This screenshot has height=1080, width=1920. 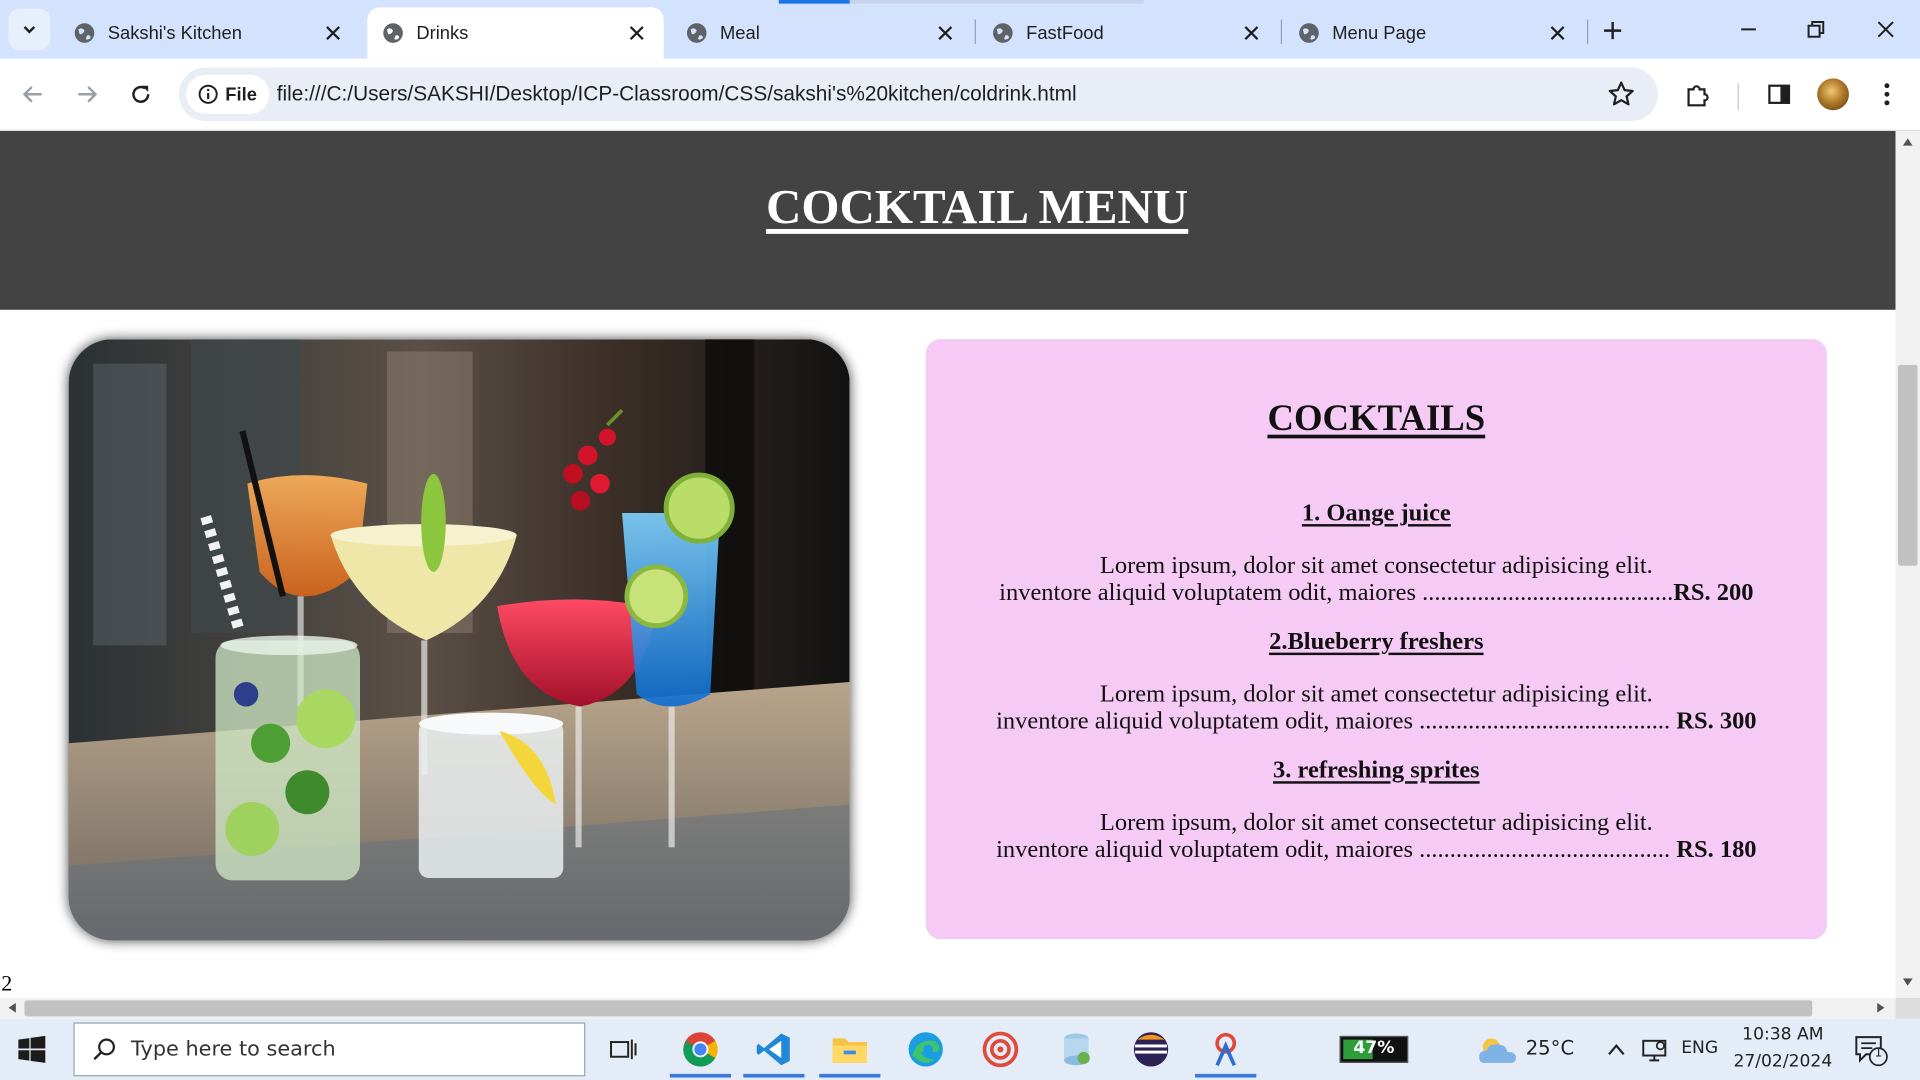 I want to click on notification-count: 1, so click(x=1878, y=1053).